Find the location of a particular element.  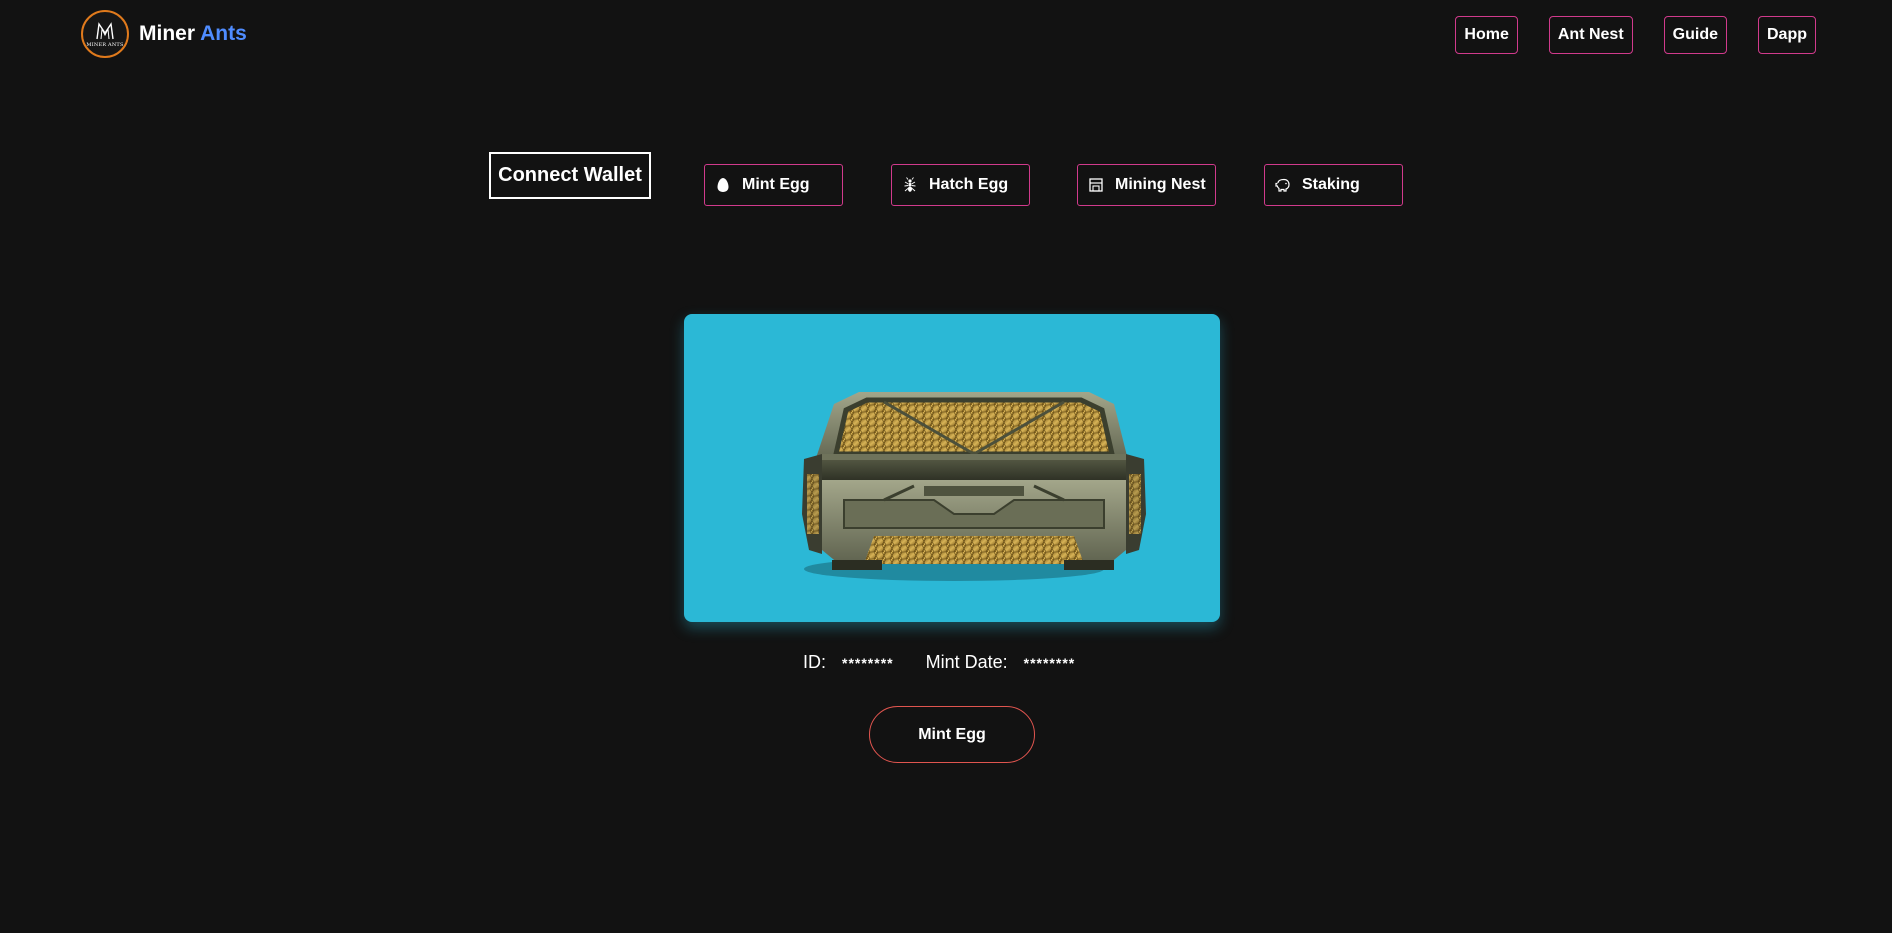

id-value: ******** is located at coordinates (868, 662).